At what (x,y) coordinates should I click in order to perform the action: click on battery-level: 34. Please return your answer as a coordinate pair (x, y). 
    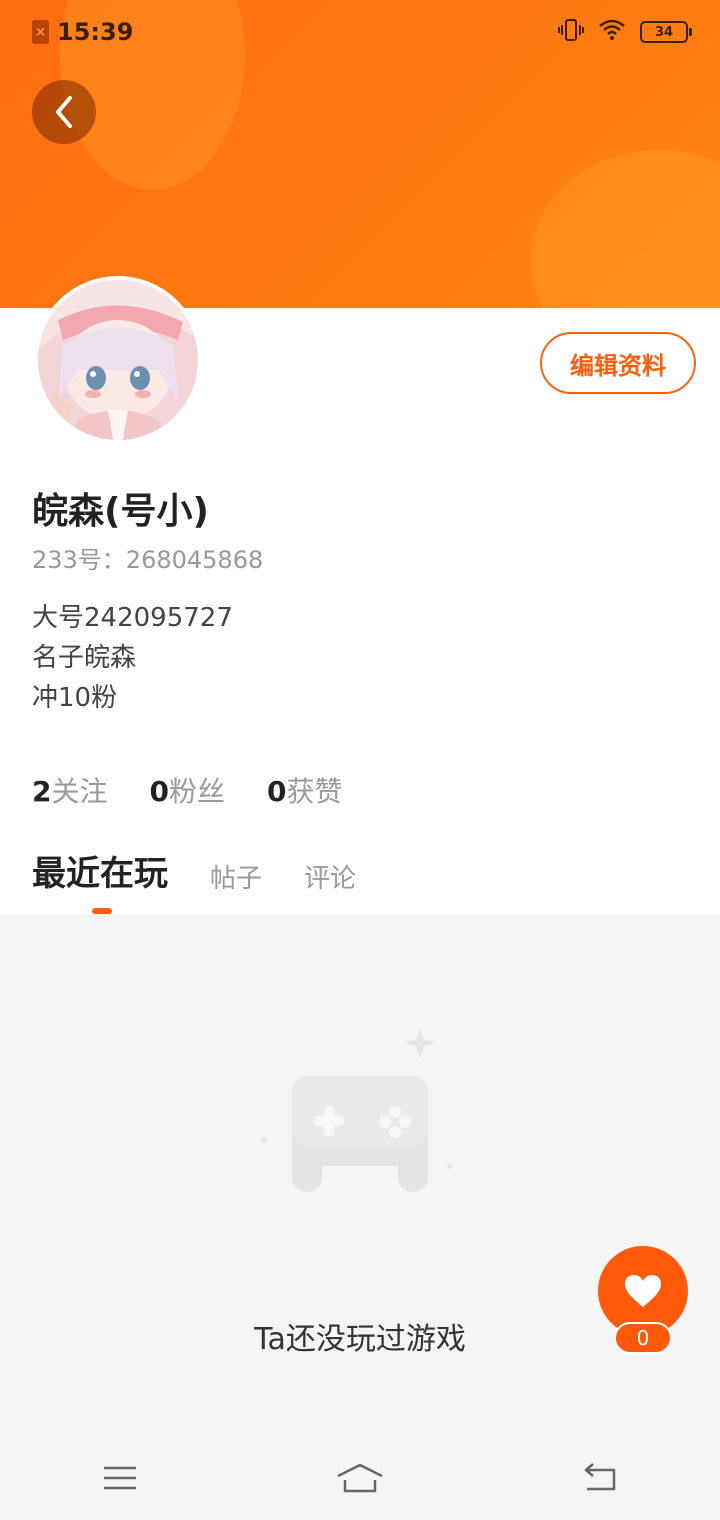
    Looking at the image, I should click on (664, 32).